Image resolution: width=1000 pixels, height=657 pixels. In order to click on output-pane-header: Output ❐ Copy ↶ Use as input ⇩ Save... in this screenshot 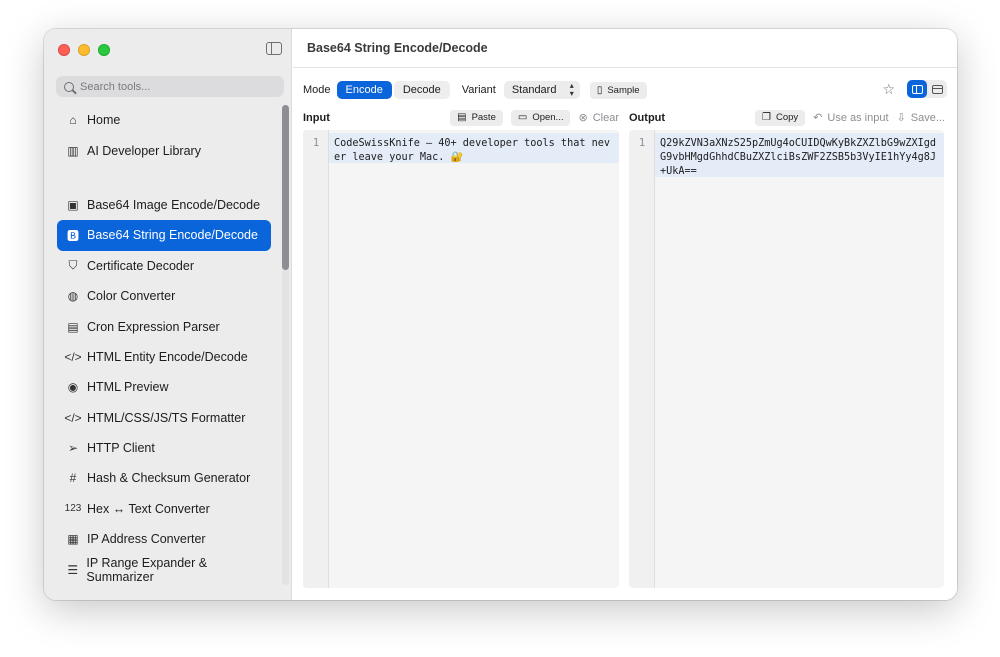, I will do `click(787, 117)`.